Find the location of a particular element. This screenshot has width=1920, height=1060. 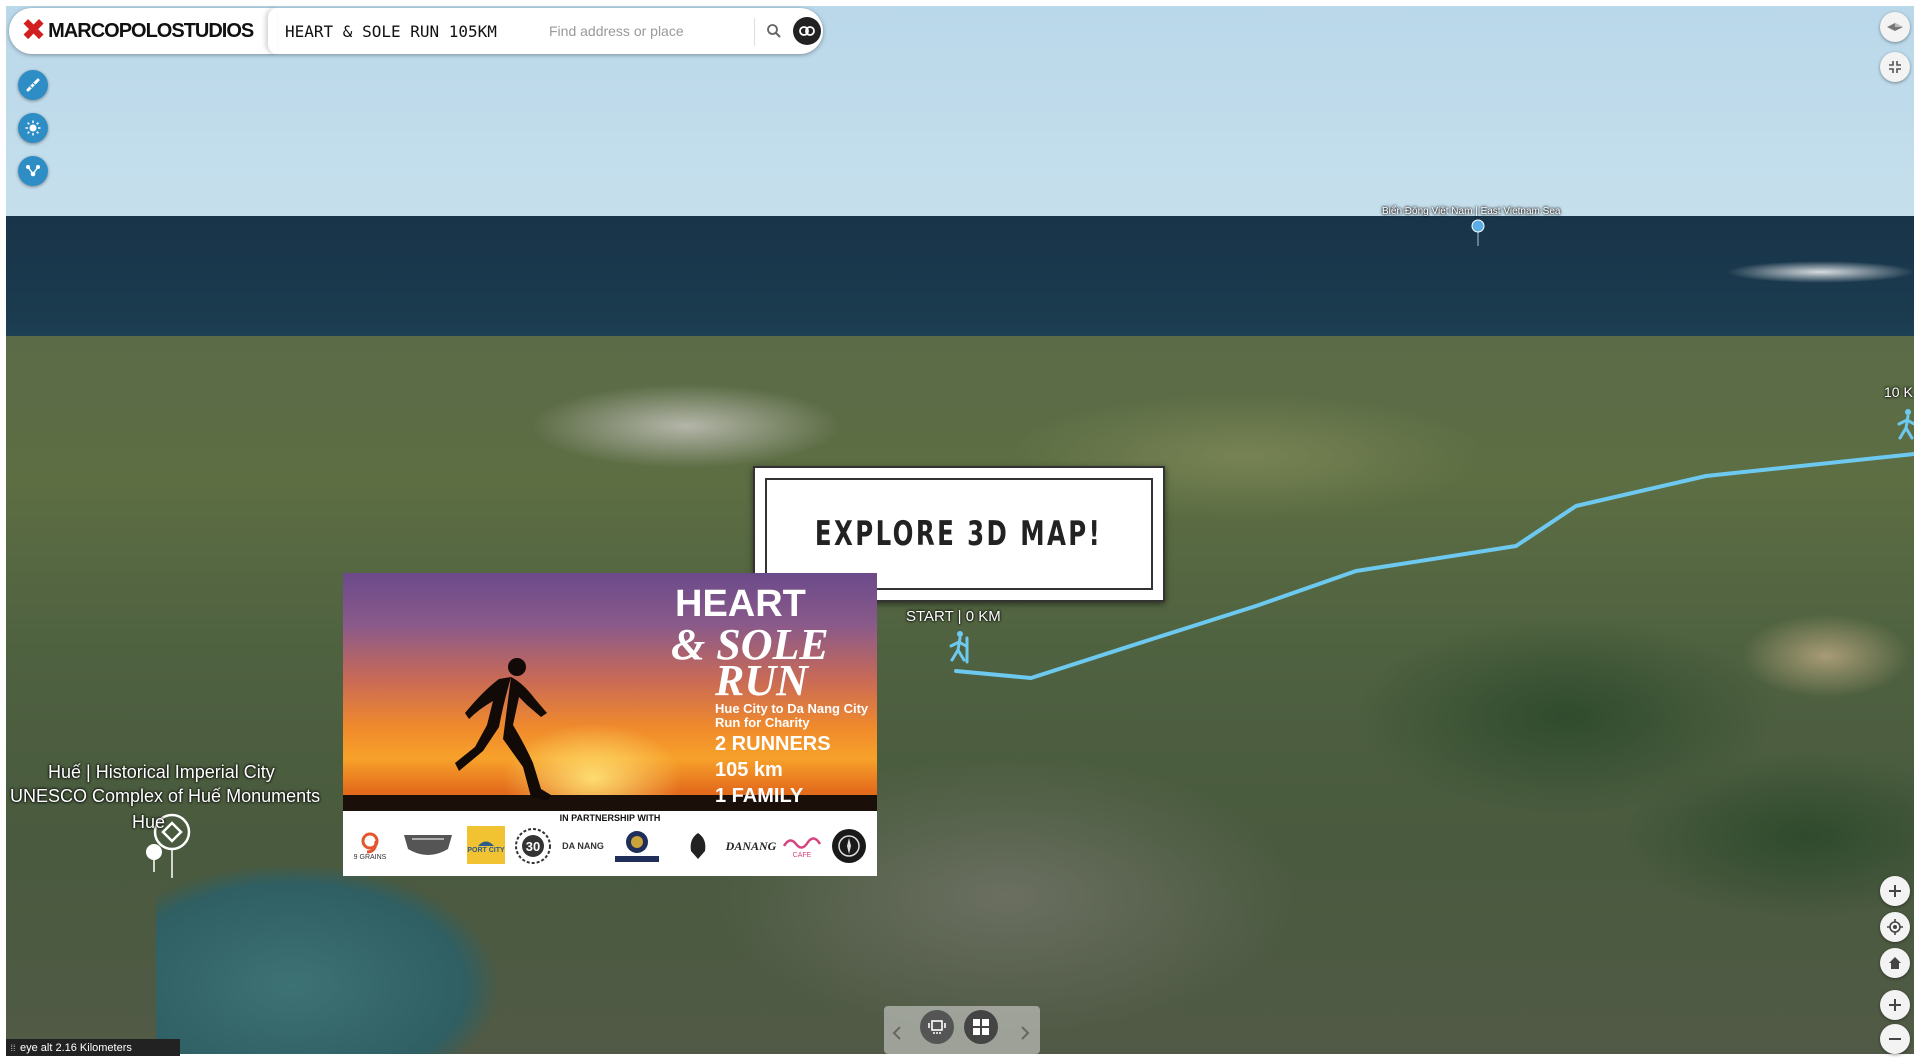

compass-button is located at coordinates (1895, 27).